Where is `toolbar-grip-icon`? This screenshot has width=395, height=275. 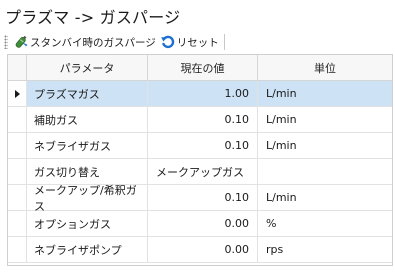 toolbar-grip-icon is located at coordinates (6, 42).